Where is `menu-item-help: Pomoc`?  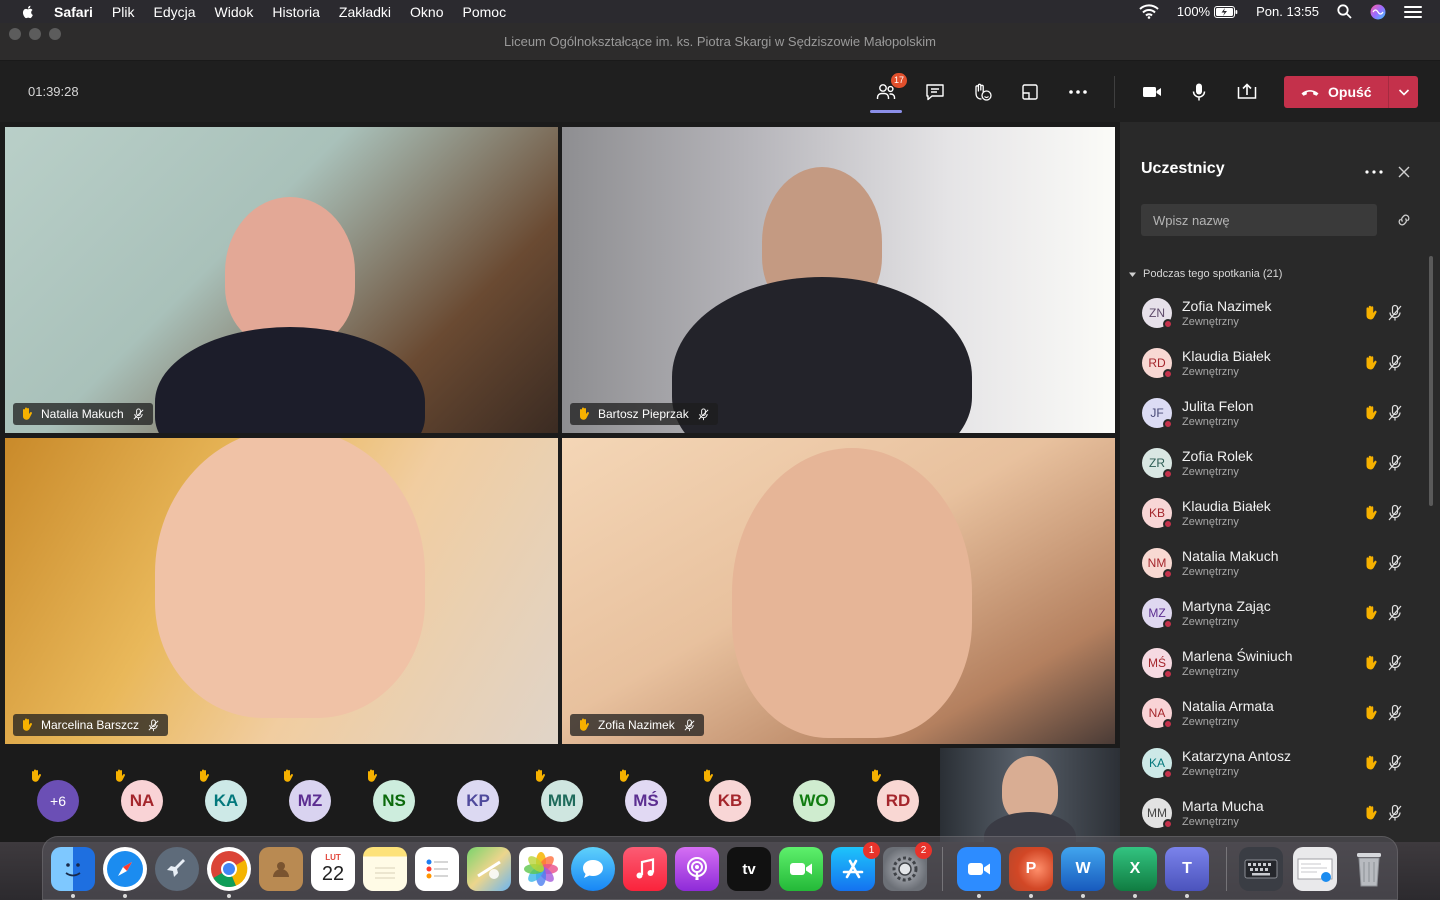
menu-item-help: Pomoc is located at coordinates (485, 12).